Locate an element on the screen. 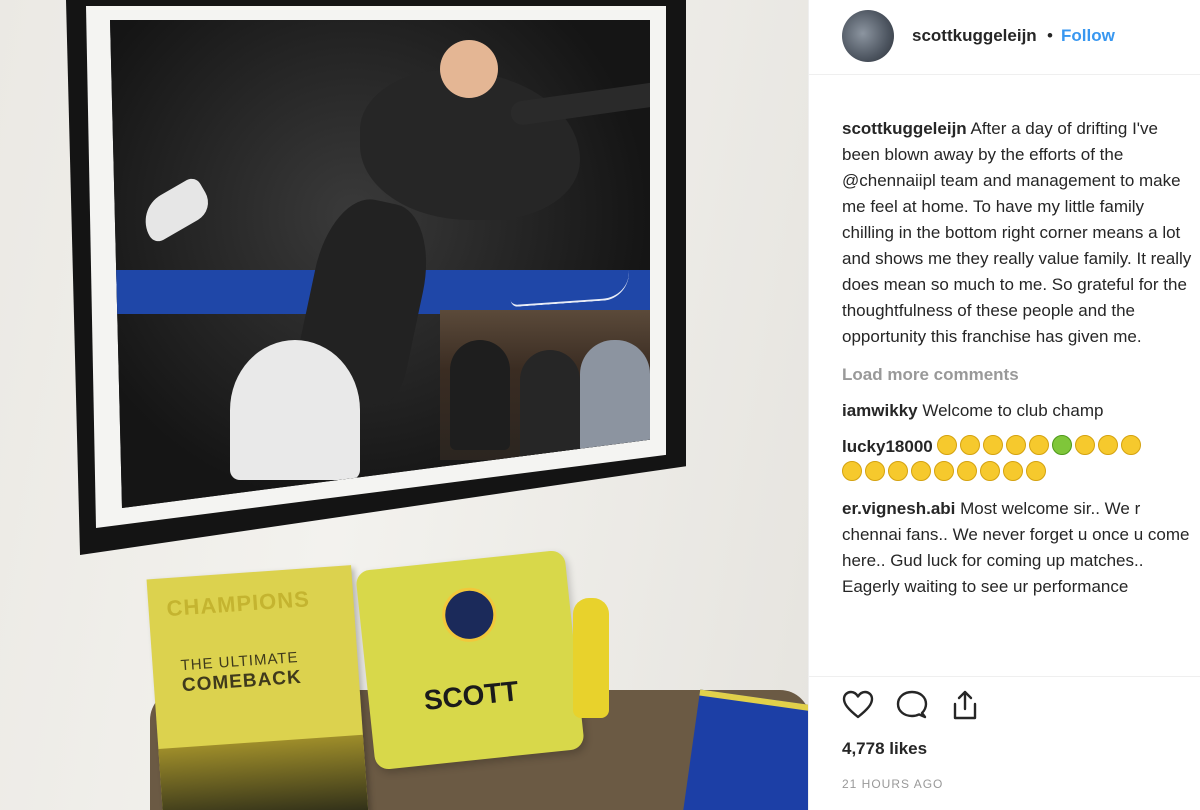 Image resolution: width=1200 pixels, height=810 pixels. super-kings-logo is located at coordinates (469, 615).